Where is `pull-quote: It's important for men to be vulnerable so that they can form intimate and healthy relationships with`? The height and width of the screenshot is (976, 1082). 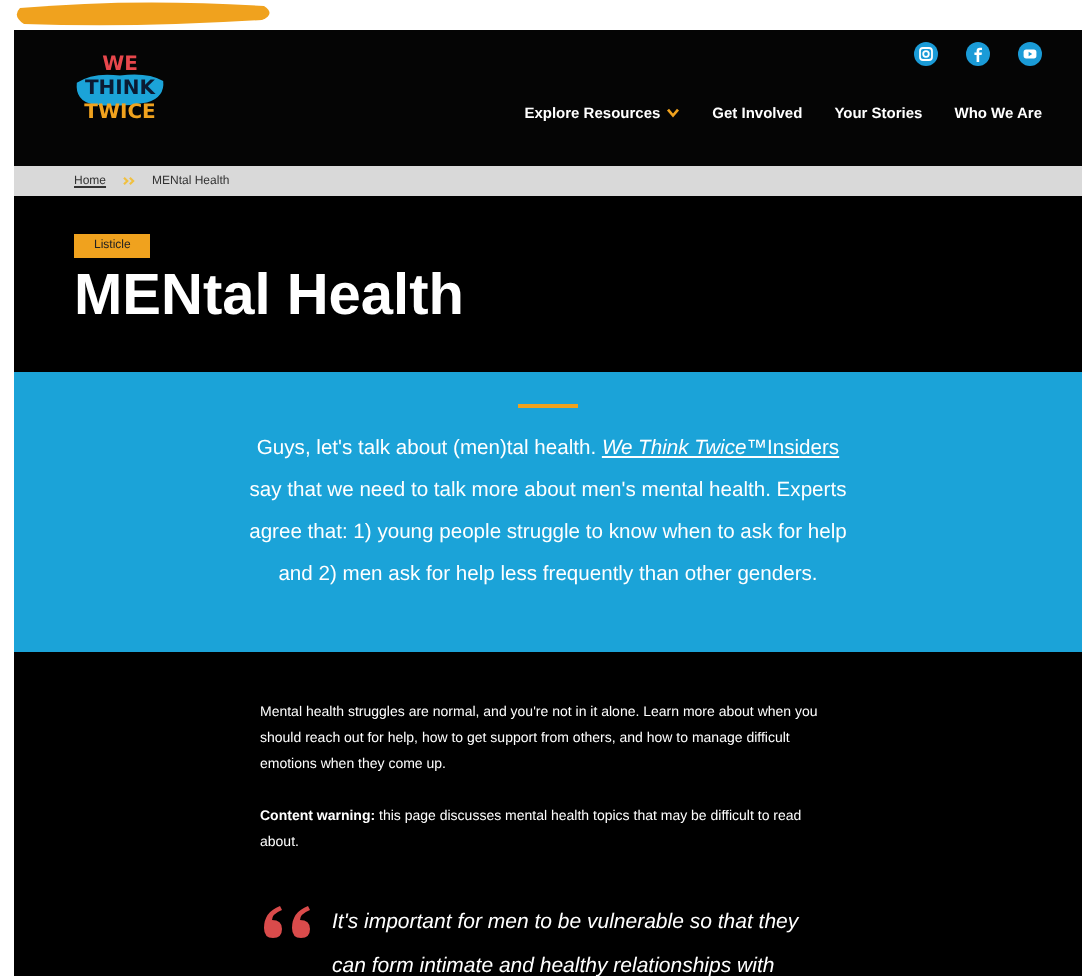
pull-quote: It's important for men to be vulnerable so that they can form intimate and healthy relationships with is located at coordinates (566, 942).